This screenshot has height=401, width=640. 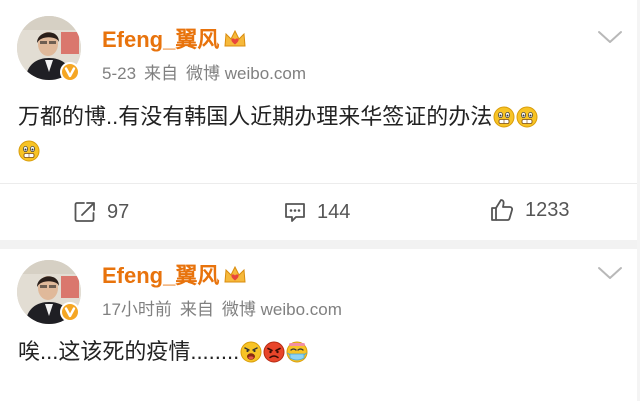 What do you see at coordinates (334, 211) in the screenshot?
I see `comment-count: 144` at bounding box center [334, 211].